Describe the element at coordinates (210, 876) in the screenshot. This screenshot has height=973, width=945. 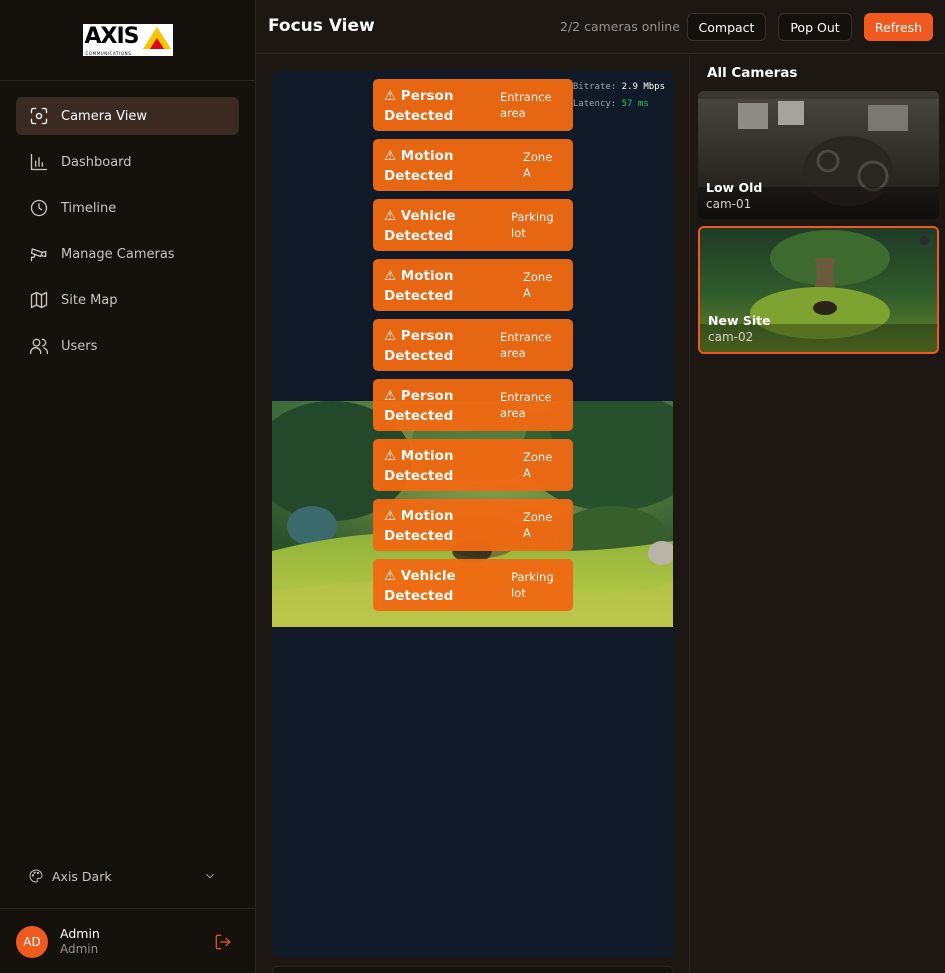
I see `chevron-down-icon` at that location.